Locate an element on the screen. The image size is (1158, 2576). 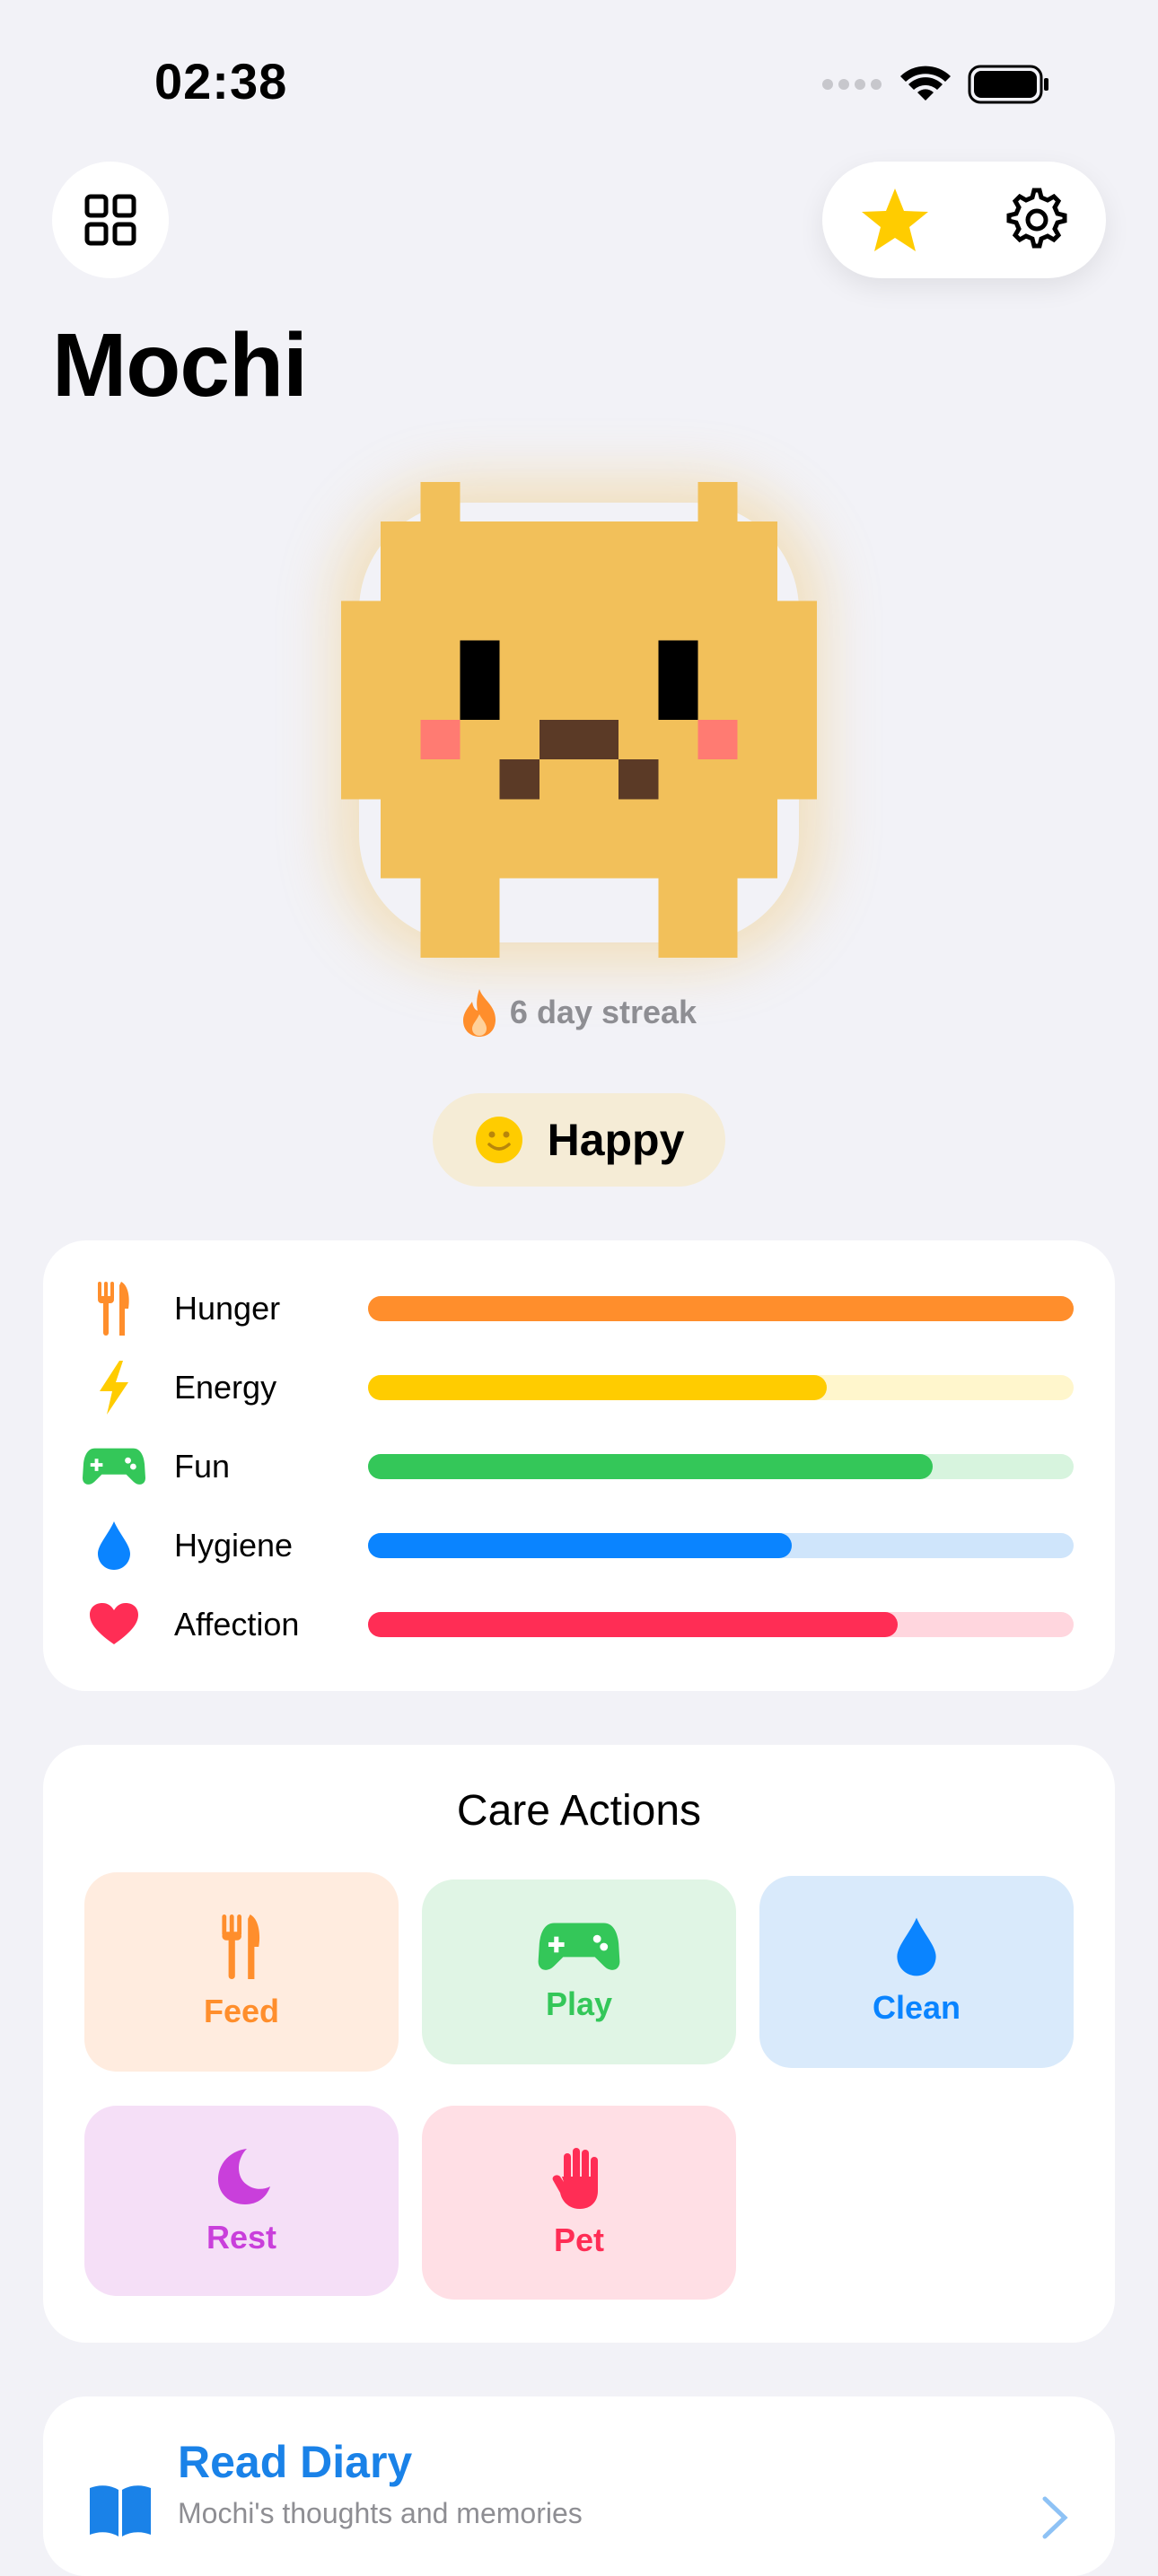
pet-blush-right is located at coordinates (717, 740).